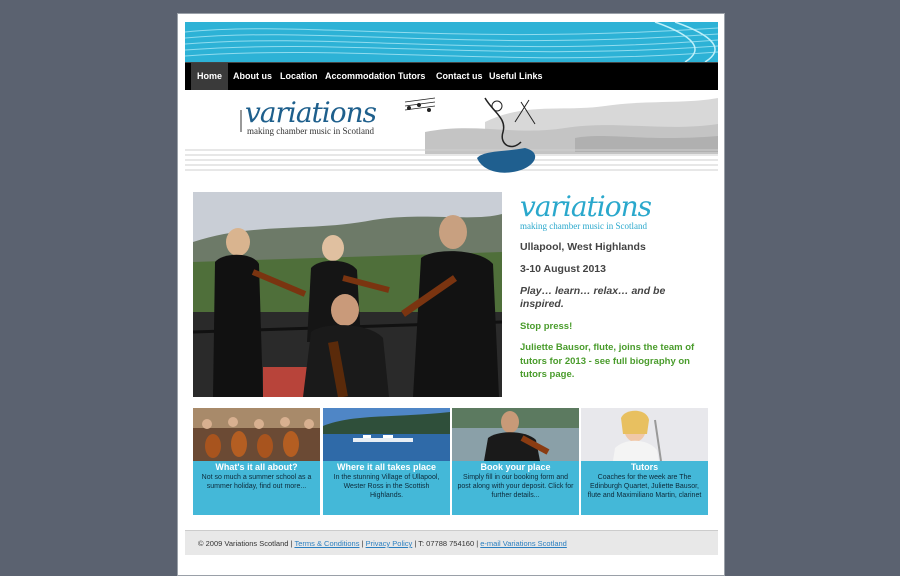  What do you see at coordinates (459, 76) in the screenshot?
I see `nav-contact-us: Contact us` at bounding box center [459, 76].